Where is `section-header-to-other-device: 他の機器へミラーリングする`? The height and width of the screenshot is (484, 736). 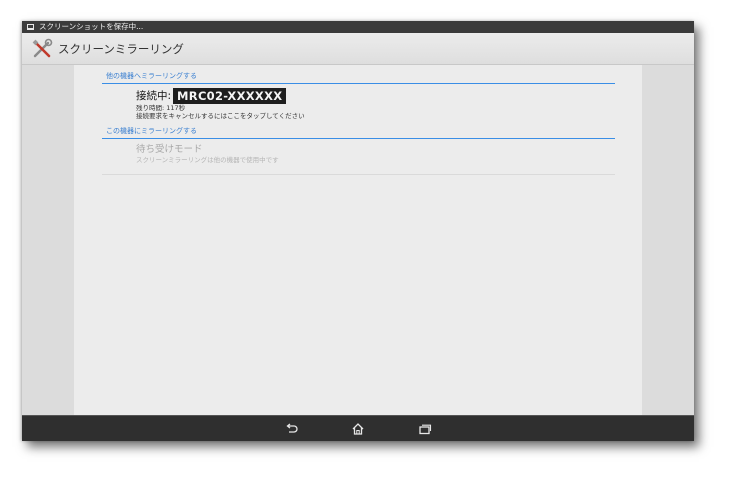 section-header-to-other-device: 他の機器へミラーリングする is located at coordinates (358, 77).